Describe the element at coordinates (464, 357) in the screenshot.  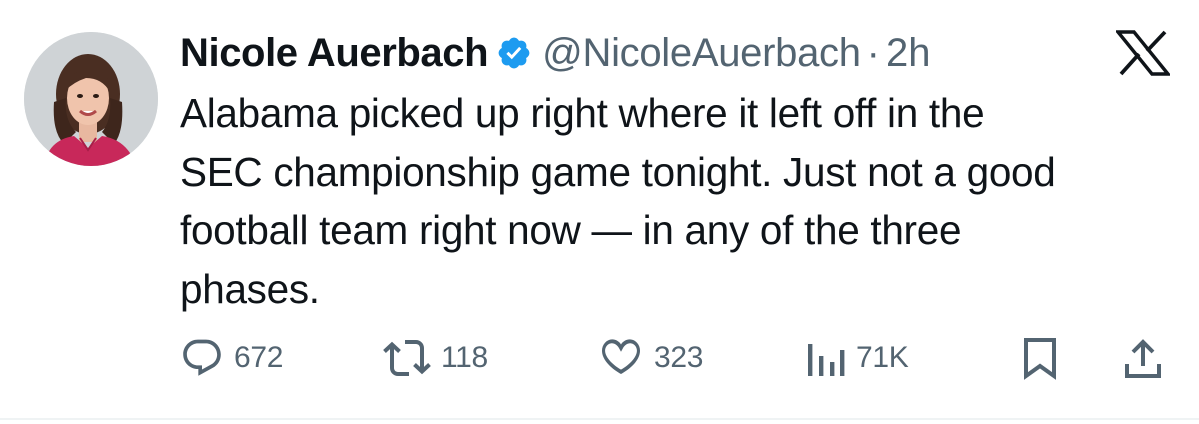
I see `retweet-count: 118` at that location.